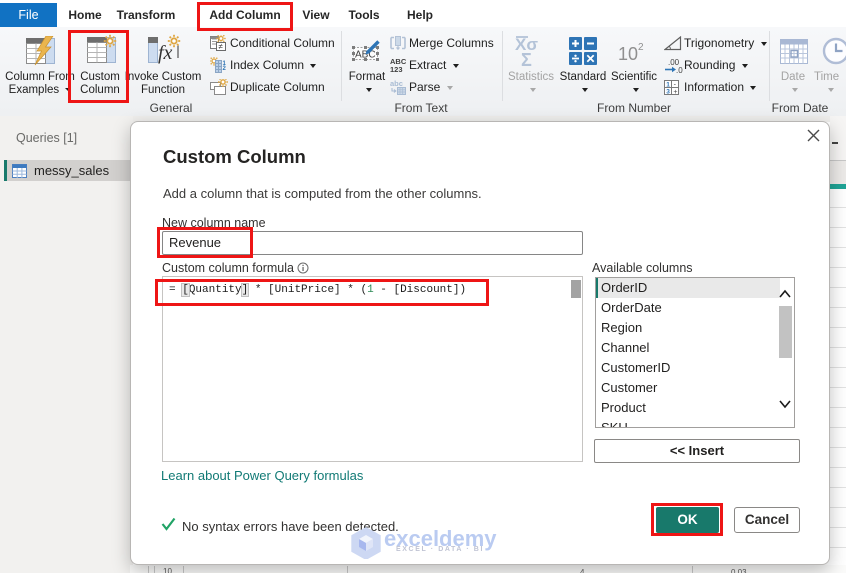  I want to click on svg-text: ABC, so click(365, 55).